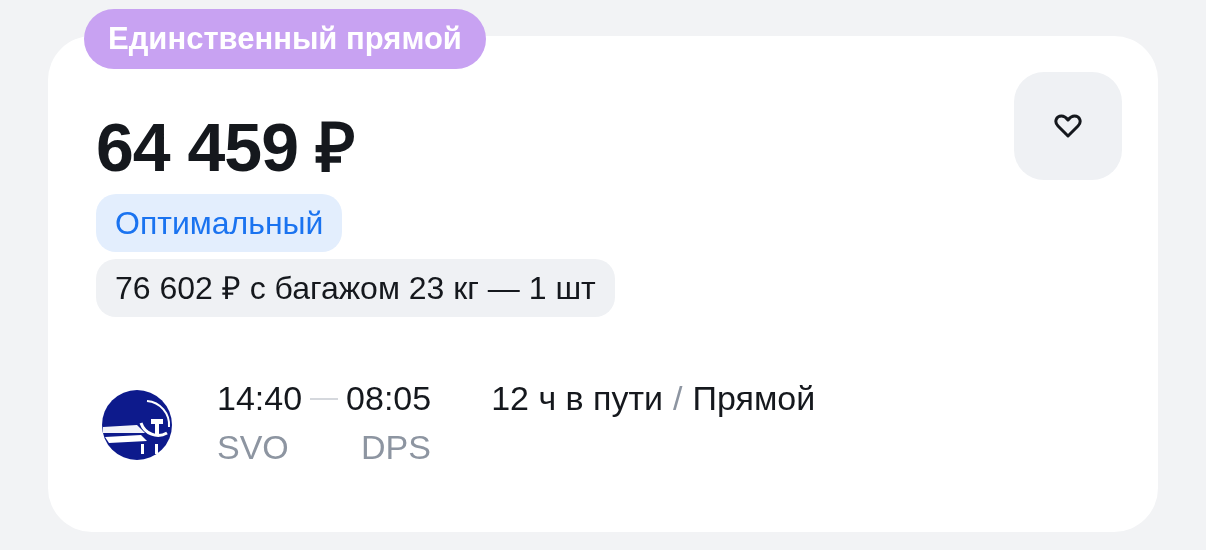  Describe the element at coordinates (219, 223) in the screenshot. I see `tariff-tag: Оптимальный` at that location.